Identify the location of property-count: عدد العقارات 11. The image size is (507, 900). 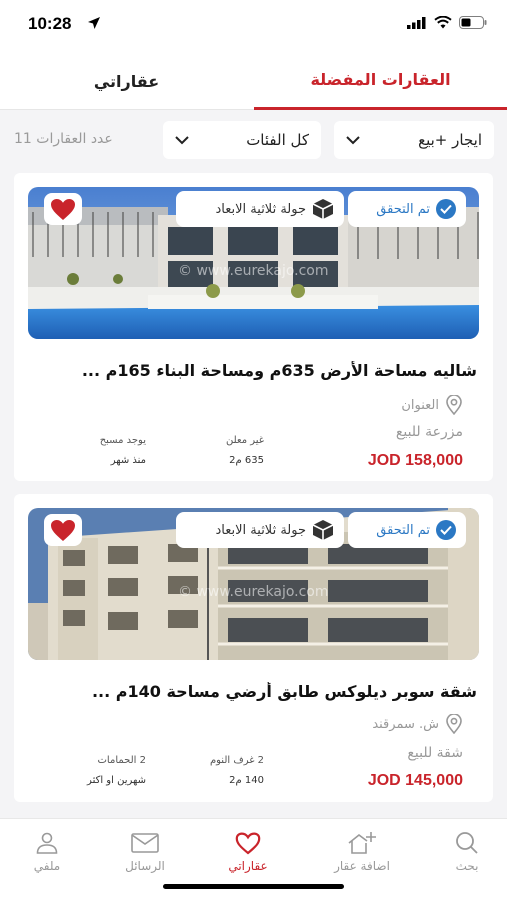
(63, 139).